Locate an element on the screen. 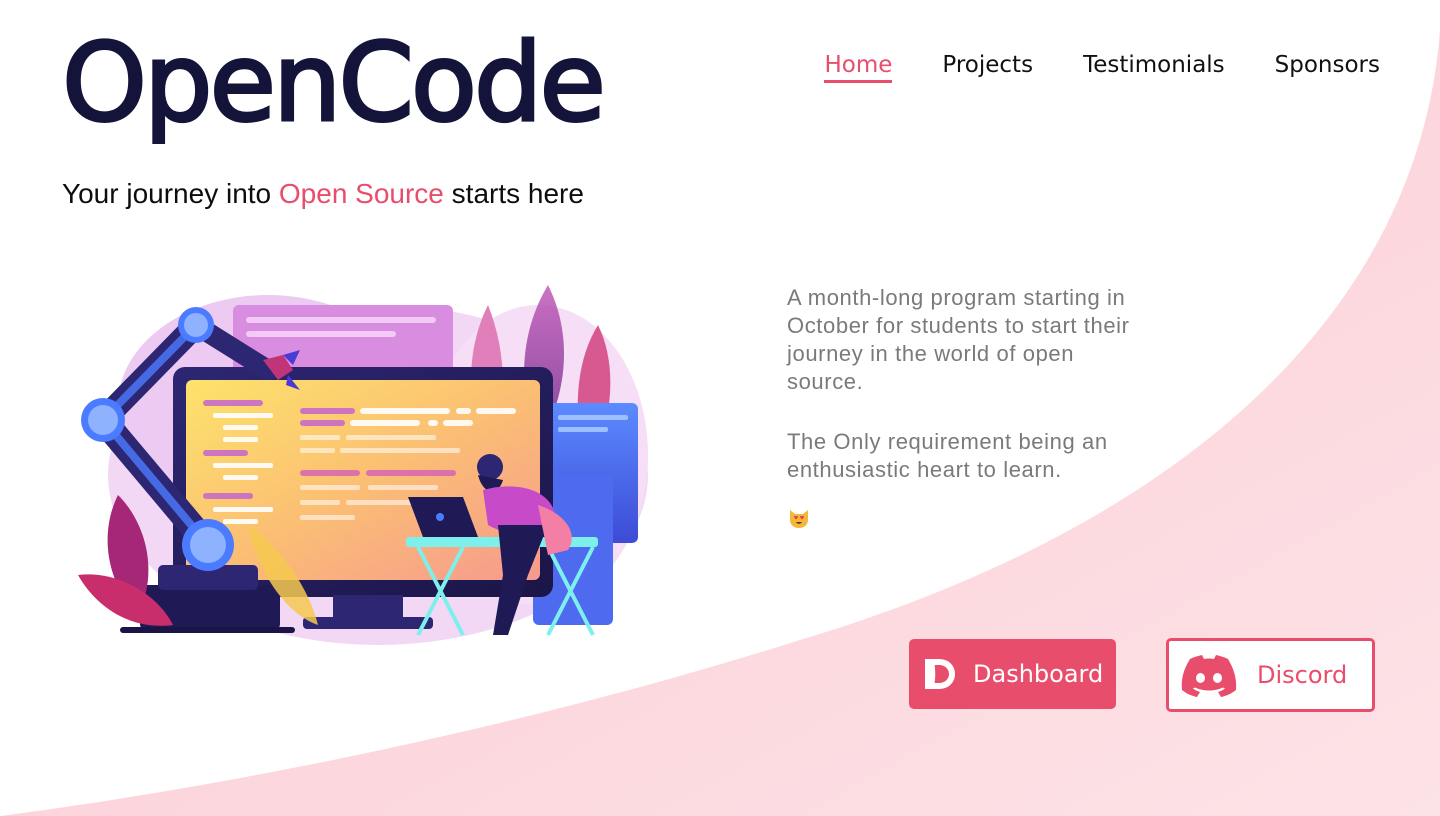  discord-label: Discord is located at coordinates (1302, 675).